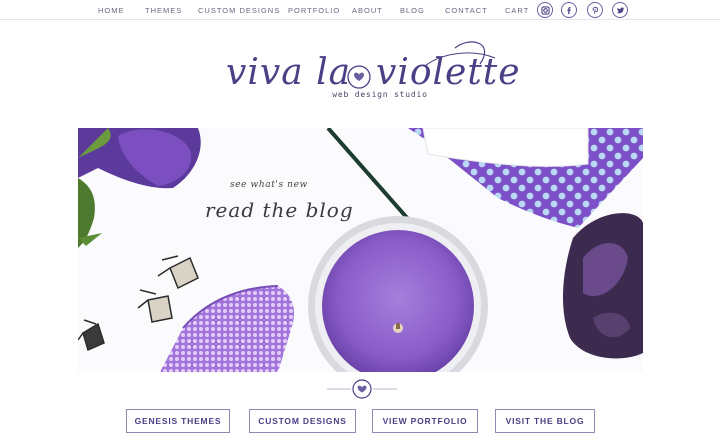 Image resolution: width=720 pixels, height=445 pixels. What do you see at coordinates (475, 10) in the screenshot?
I see `nav-contact: CONTACT` at bounding box center [475, 10].